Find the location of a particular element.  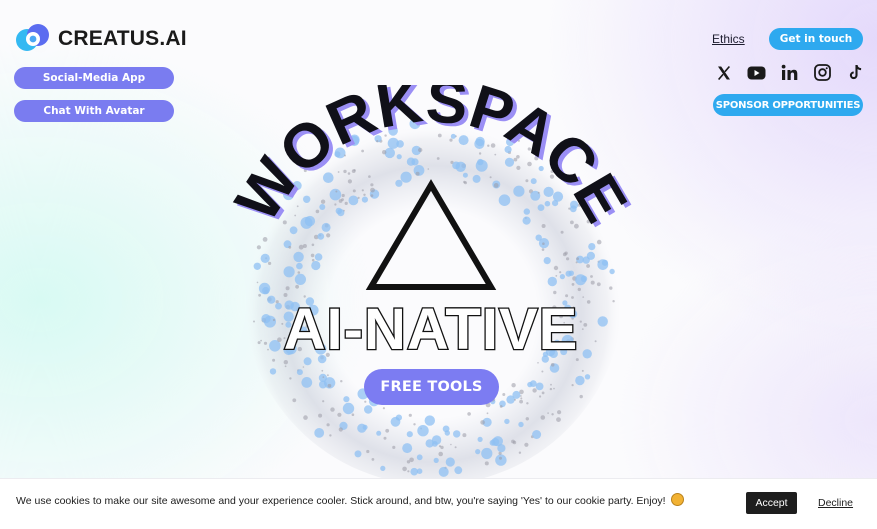

instagram-icon is located at coordinates (822, 72).